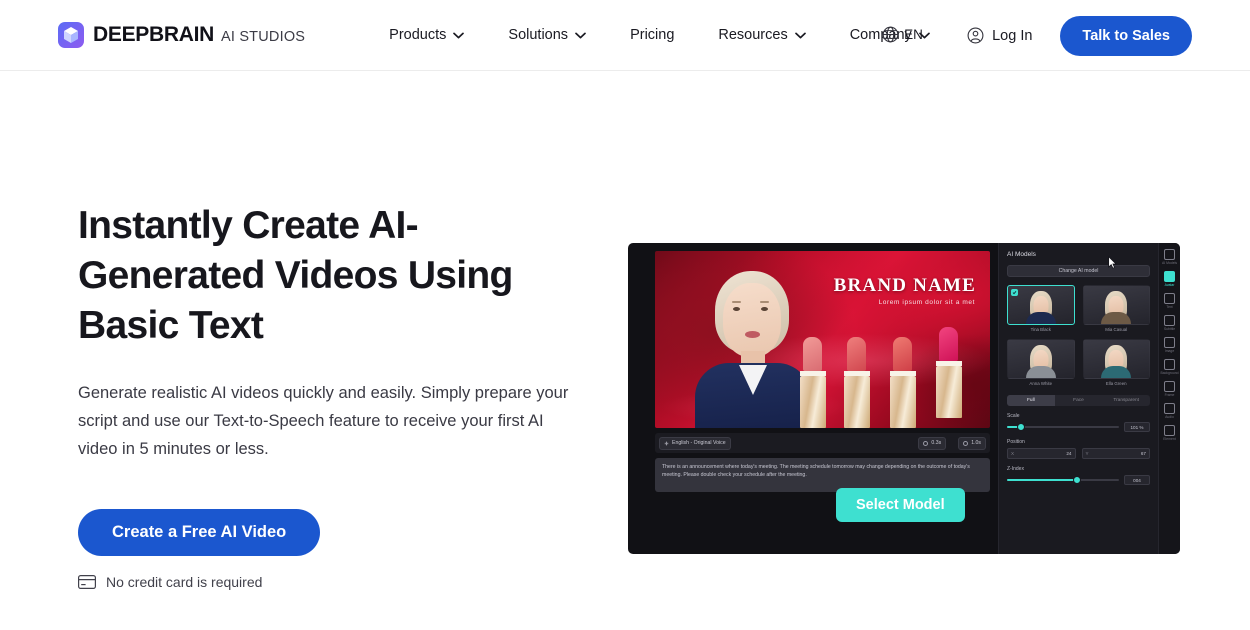 The image size is (1250, 630). What do you see at coordinates (418, 35) in the screenshot?
I see `nav-label: Products` at bounding box center [418, 35].